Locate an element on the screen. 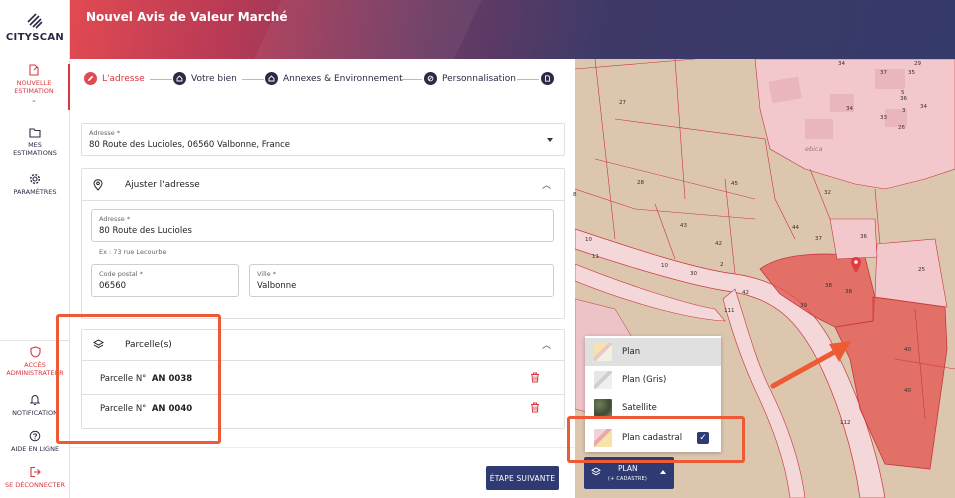 The image size is (955, 498). parcel-number-label: 3 is located at coordinates (904, 111).